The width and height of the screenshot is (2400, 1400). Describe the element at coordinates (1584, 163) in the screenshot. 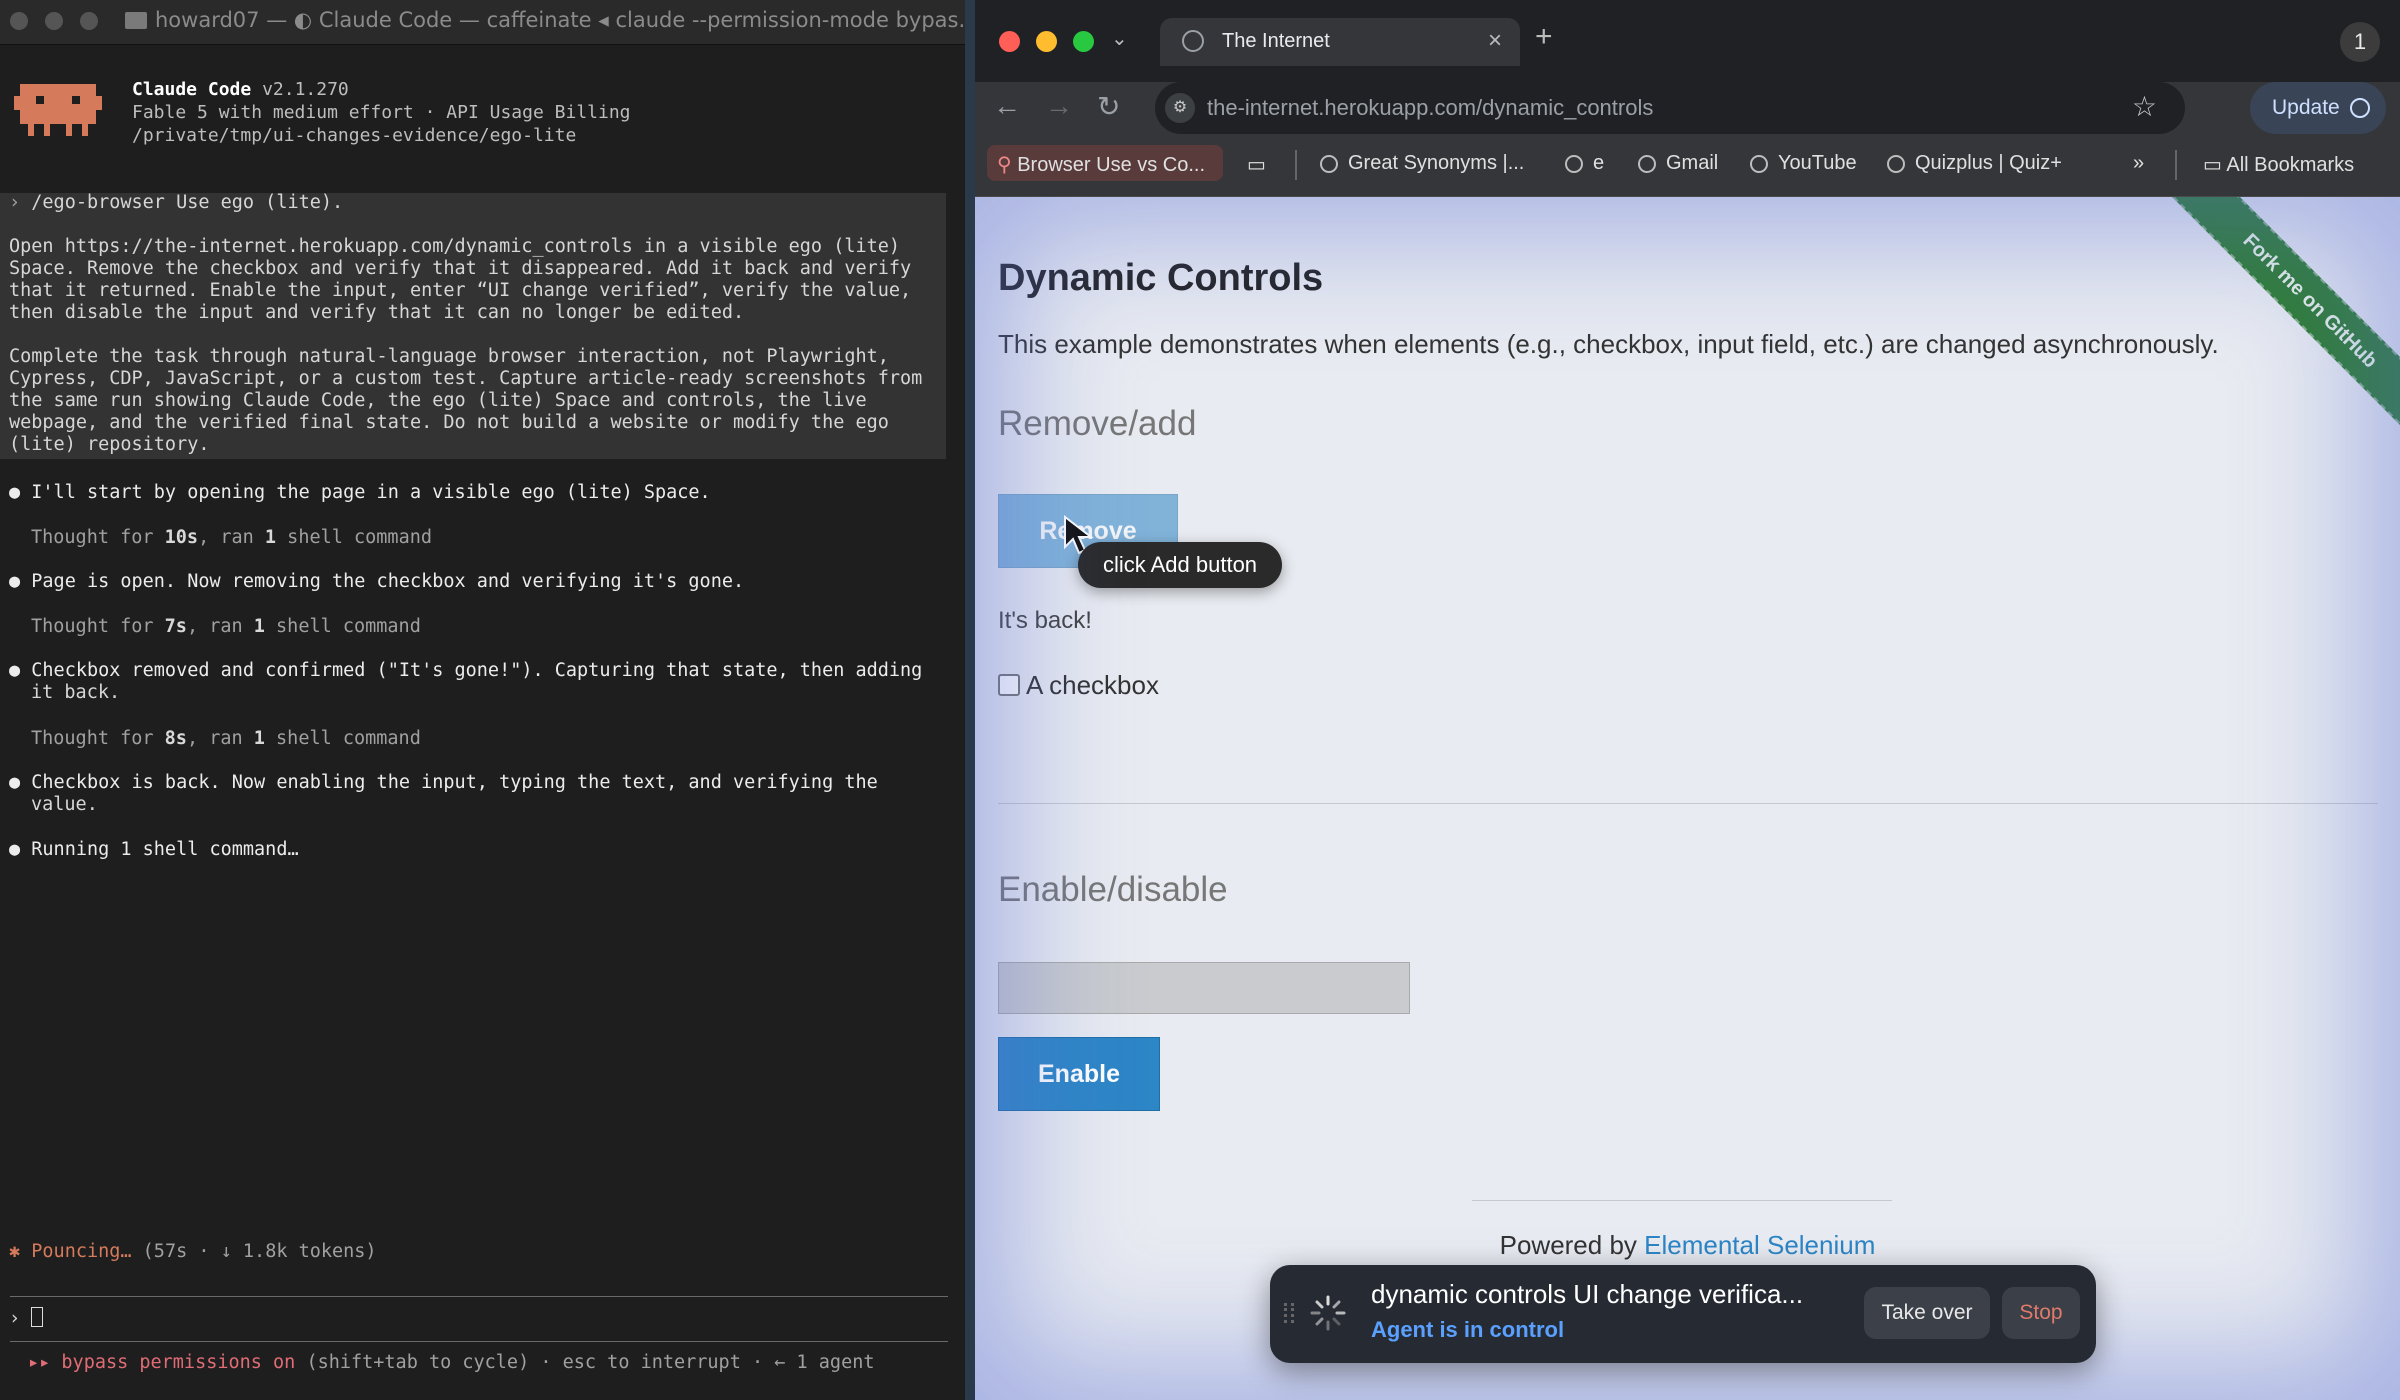

I see `bookmark-e: e` at that location.